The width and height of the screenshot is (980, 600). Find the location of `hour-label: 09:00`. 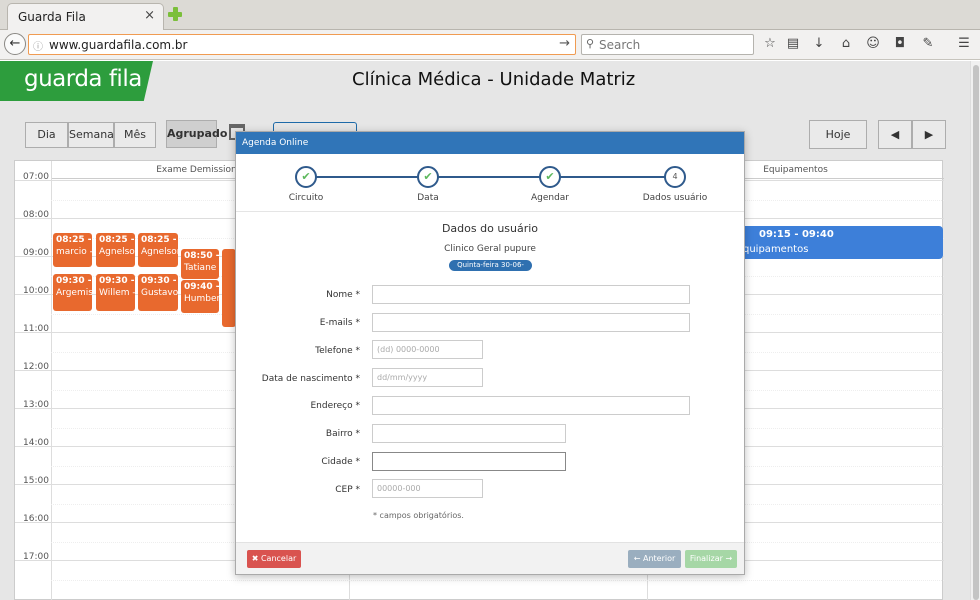

hour-label: 09:00 is located at coordinates (36, 253).